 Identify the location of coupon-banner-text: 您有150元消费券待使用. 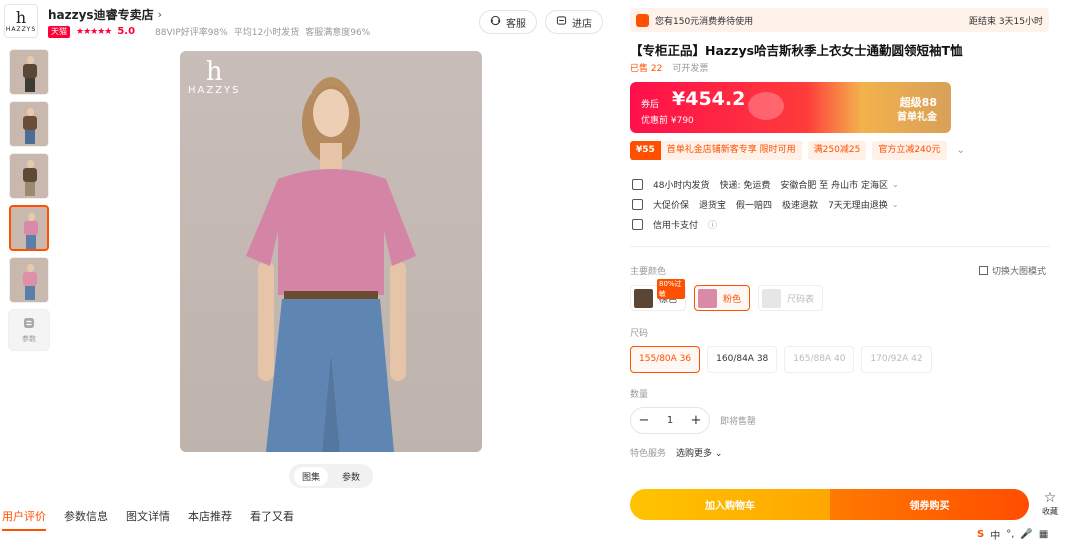
(704, 21).